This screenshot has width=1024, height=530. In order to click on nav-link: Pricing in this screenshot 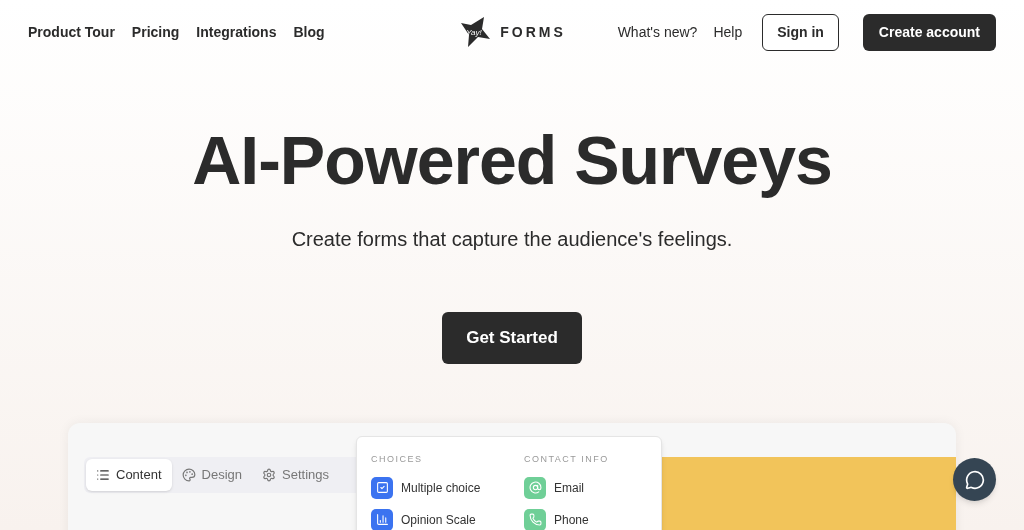, I will do `click(155, 32)`.